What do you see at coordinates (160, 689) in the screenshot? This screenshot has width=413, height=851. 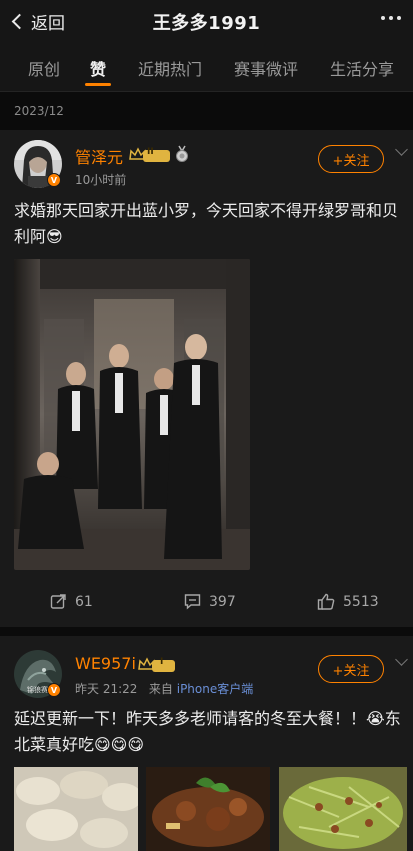 I see `source-prefix: 来自` at bounding box center [160, 689].